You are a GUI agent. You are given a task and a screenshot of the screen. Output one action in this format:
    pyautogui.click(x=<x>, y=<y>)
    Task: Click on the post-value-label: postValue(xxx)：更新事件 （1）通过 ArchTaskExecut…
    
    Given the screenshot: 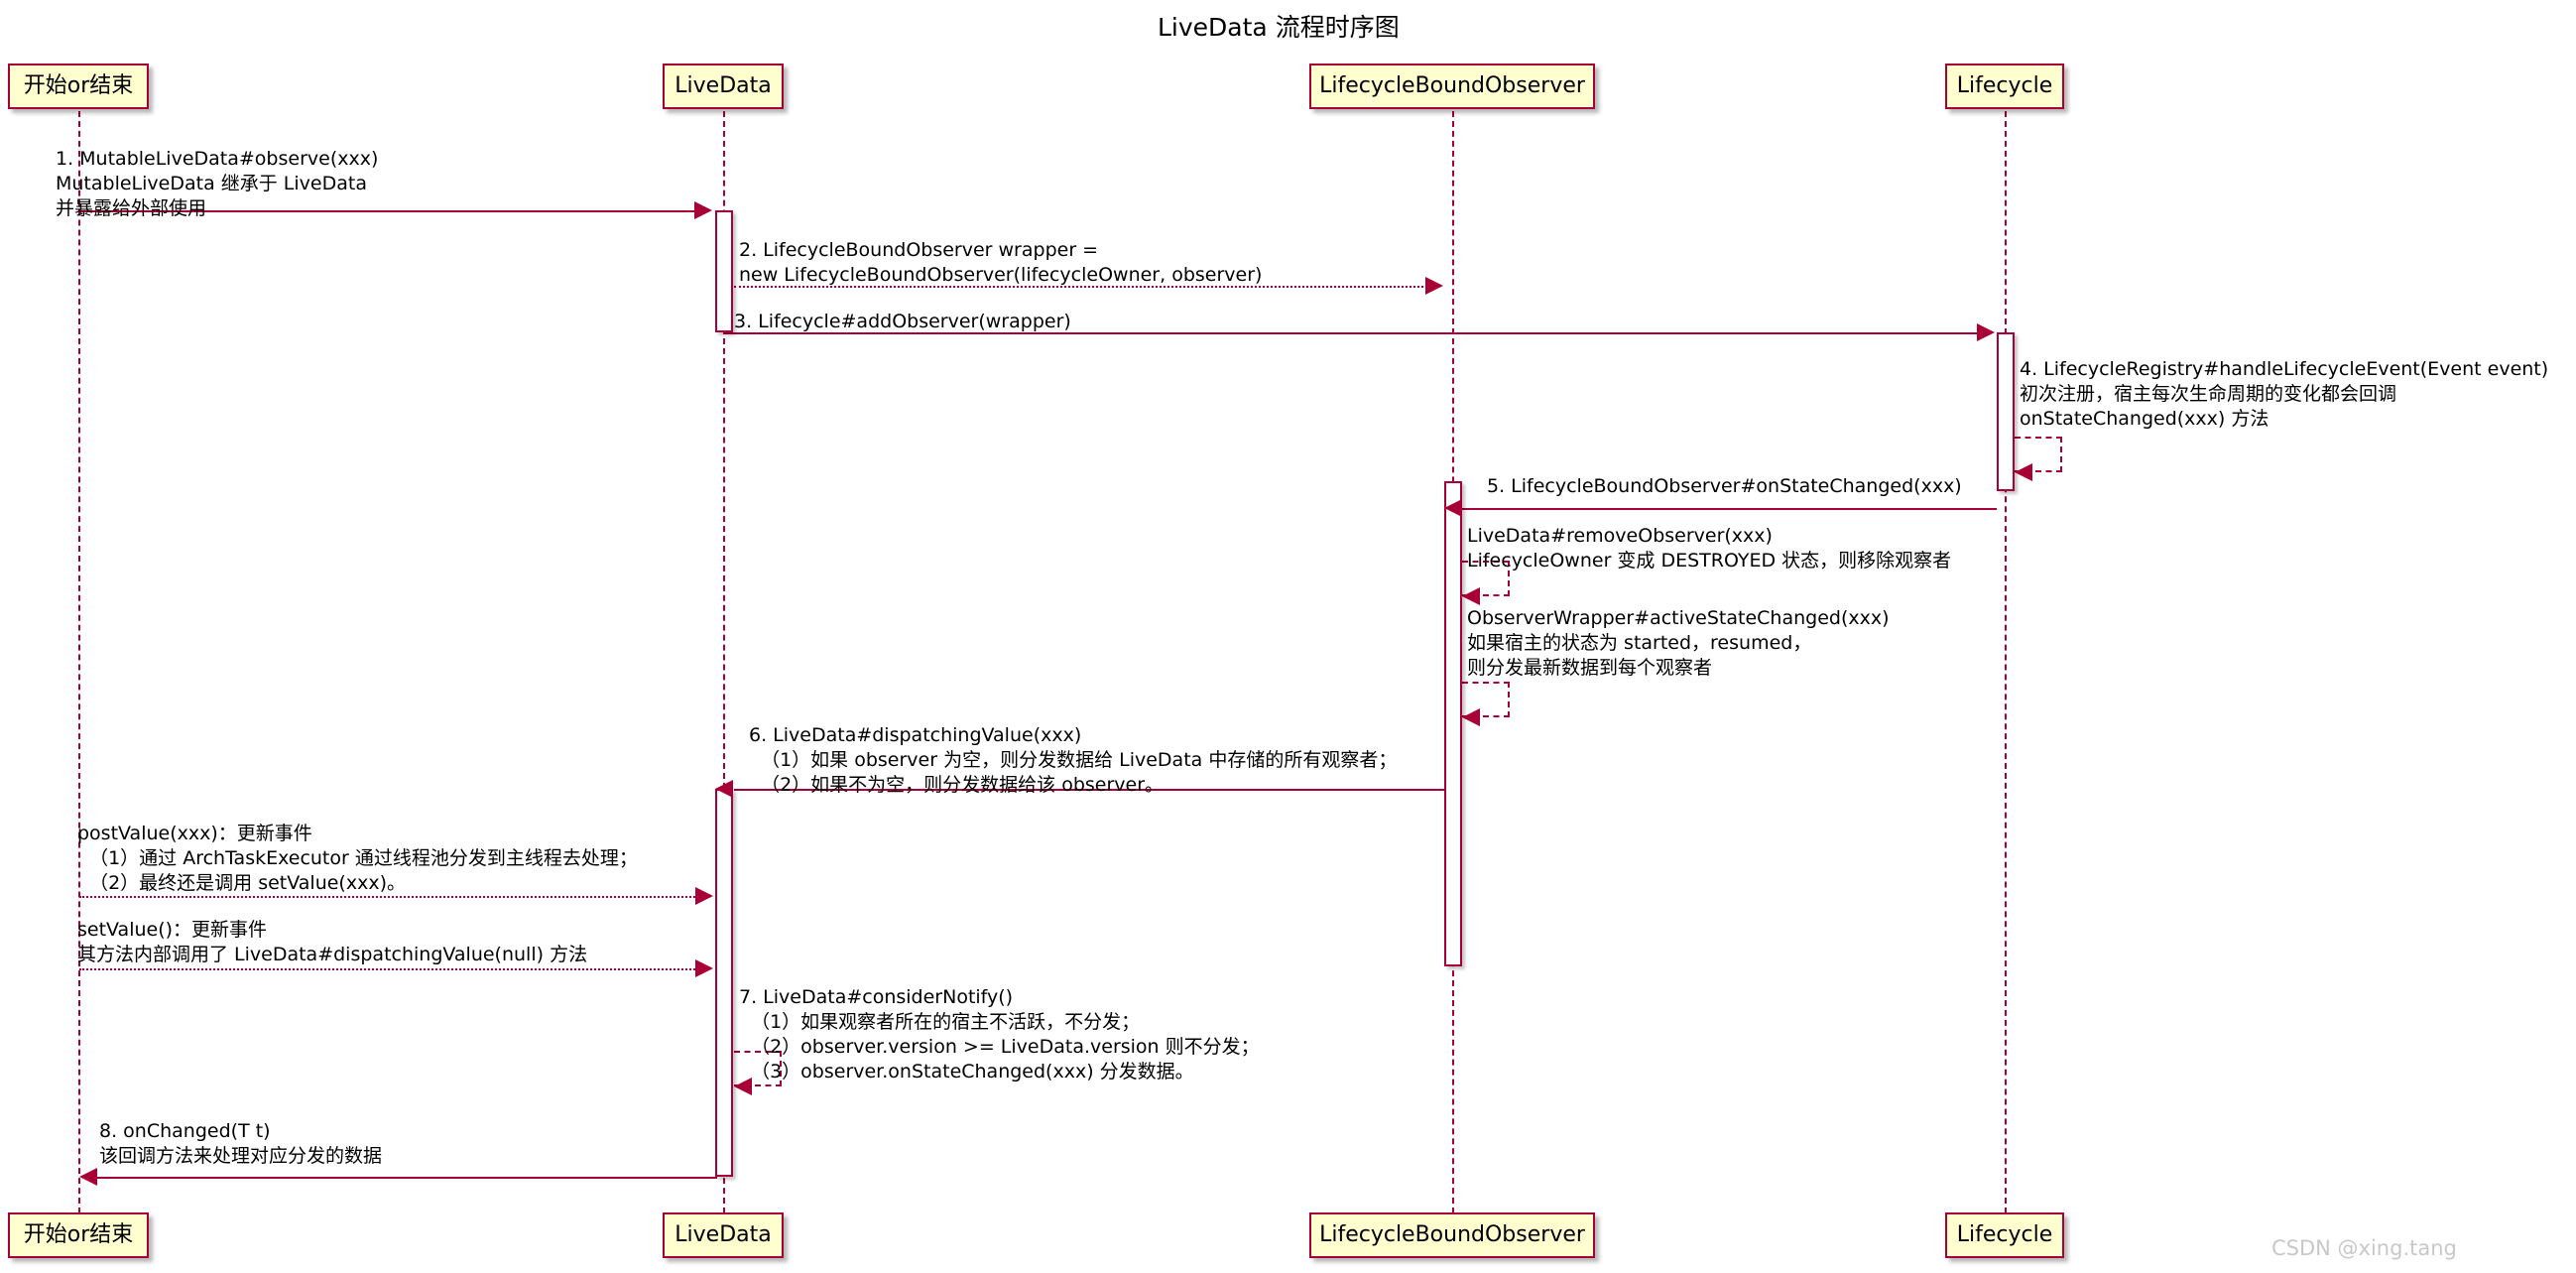 What is the action you would take?
    pyautogui.click(x=357, y=859)
    